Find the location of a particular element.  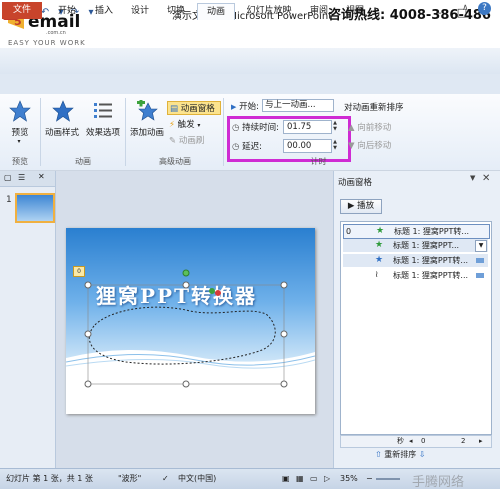

chevron-left-icon: ◂ is located at coordinates (411, 441).